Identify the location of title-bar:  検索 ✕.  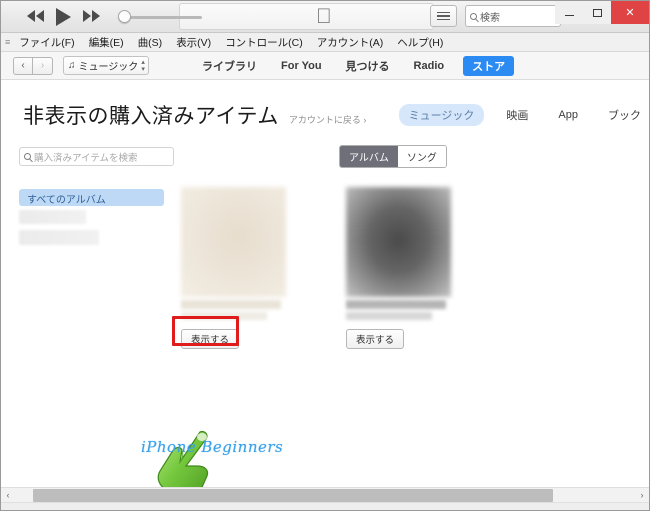
(325, 17).